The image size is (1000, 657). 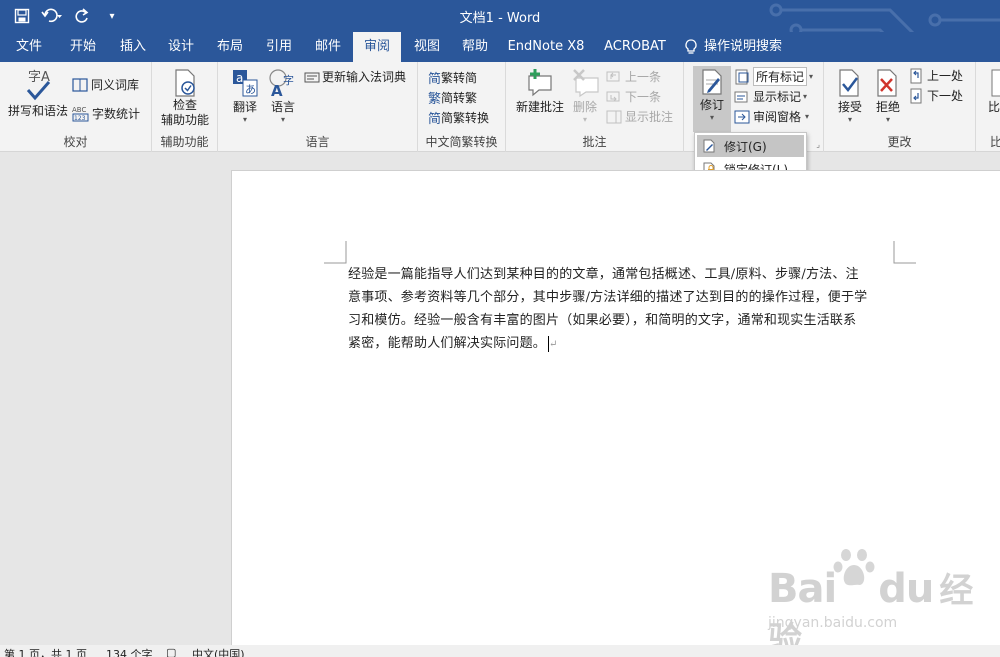 I want to click on chinese-conversion-icon: 简, so click(x=435, y=119).